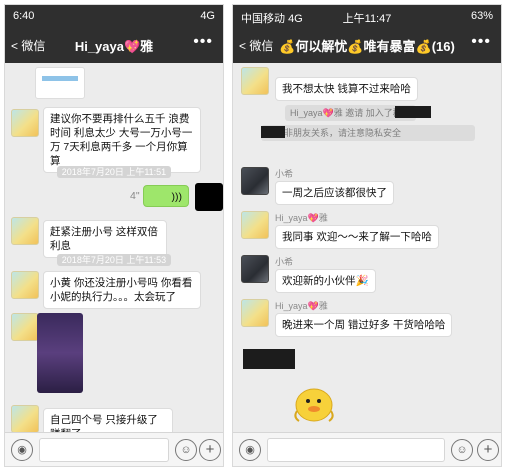  I want to click on message-bubble: 晚进来一个周 错过好多 干货哈哈哈, so click(364, 325).